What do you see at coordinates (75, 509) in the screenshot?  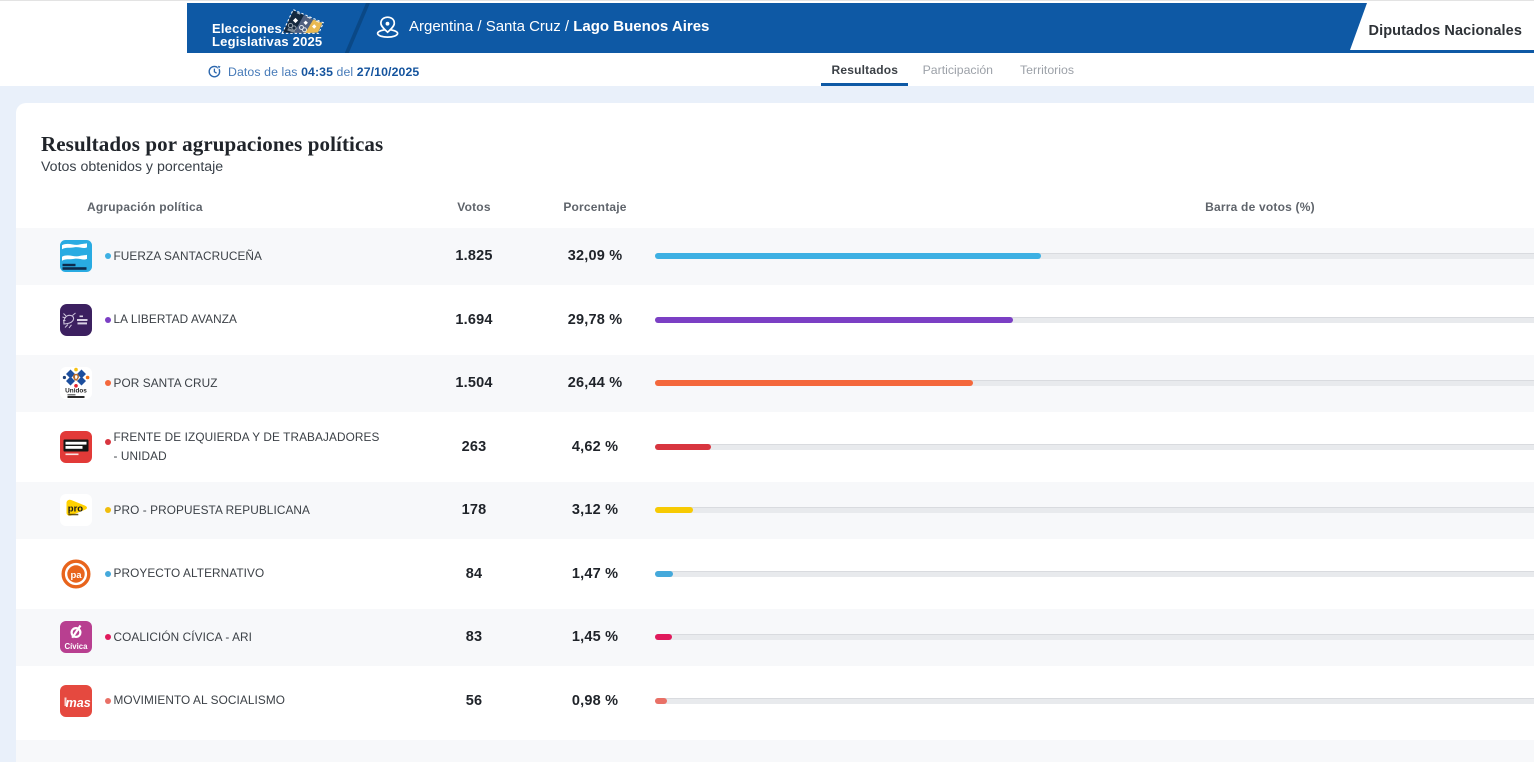 I see `svg-text: pro` at bounding box center [75, 509].